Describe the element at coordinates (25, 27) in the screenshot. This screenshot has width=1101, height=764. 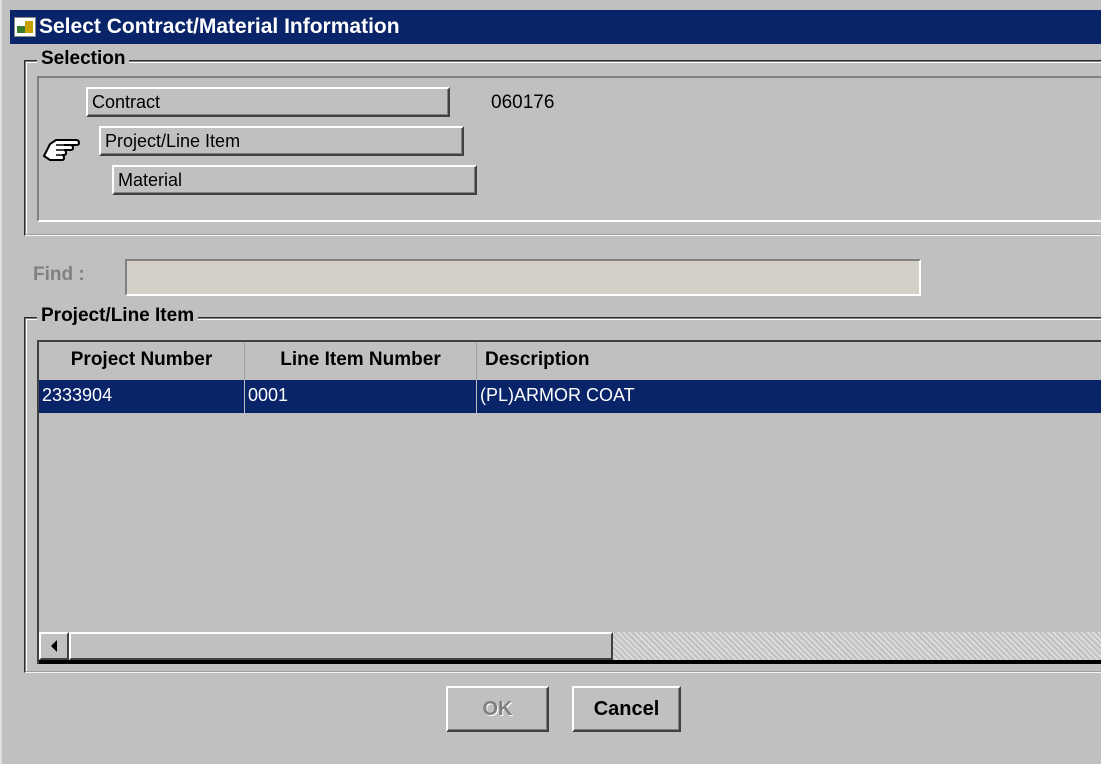
I see `app-icon` at that location.